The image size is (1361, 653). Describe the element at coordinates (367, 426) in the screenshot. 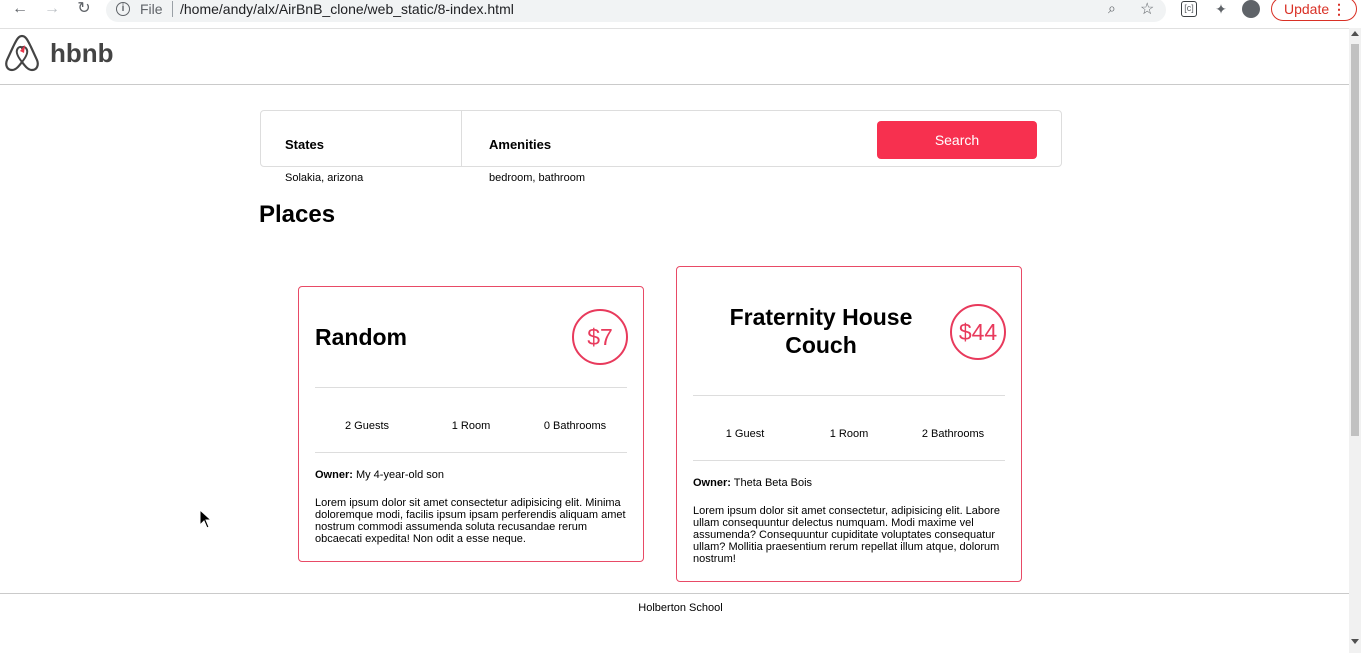

I see `guests-count: 2 Guests` at that location.